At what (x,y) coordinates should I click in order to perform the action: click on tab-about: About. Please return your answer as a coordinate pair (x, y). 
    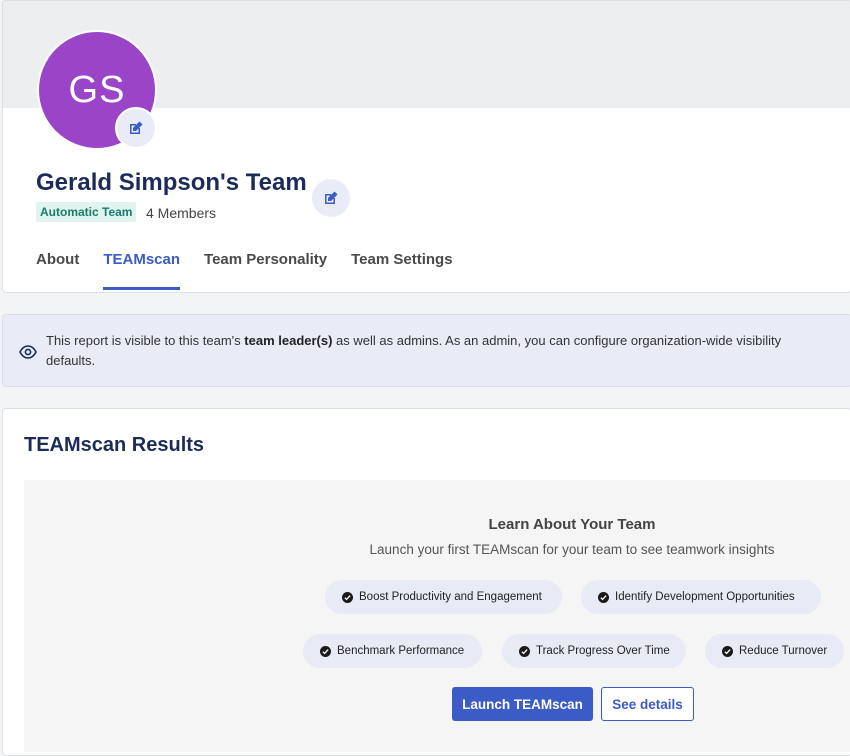
    Looking at the image, I should click on (57, 270).